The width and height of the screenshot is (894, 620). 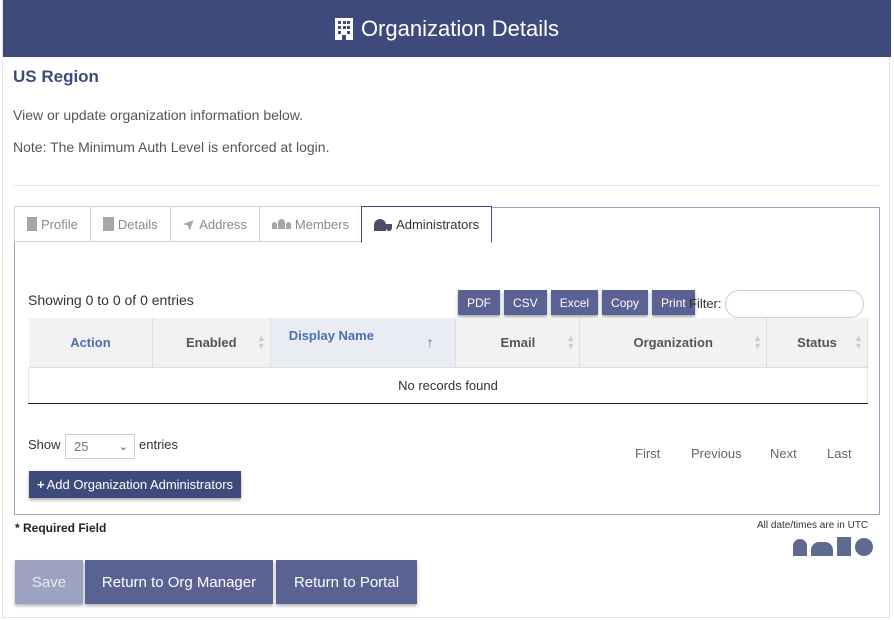 I want to click on file-icon, so click(x=108, y=224).